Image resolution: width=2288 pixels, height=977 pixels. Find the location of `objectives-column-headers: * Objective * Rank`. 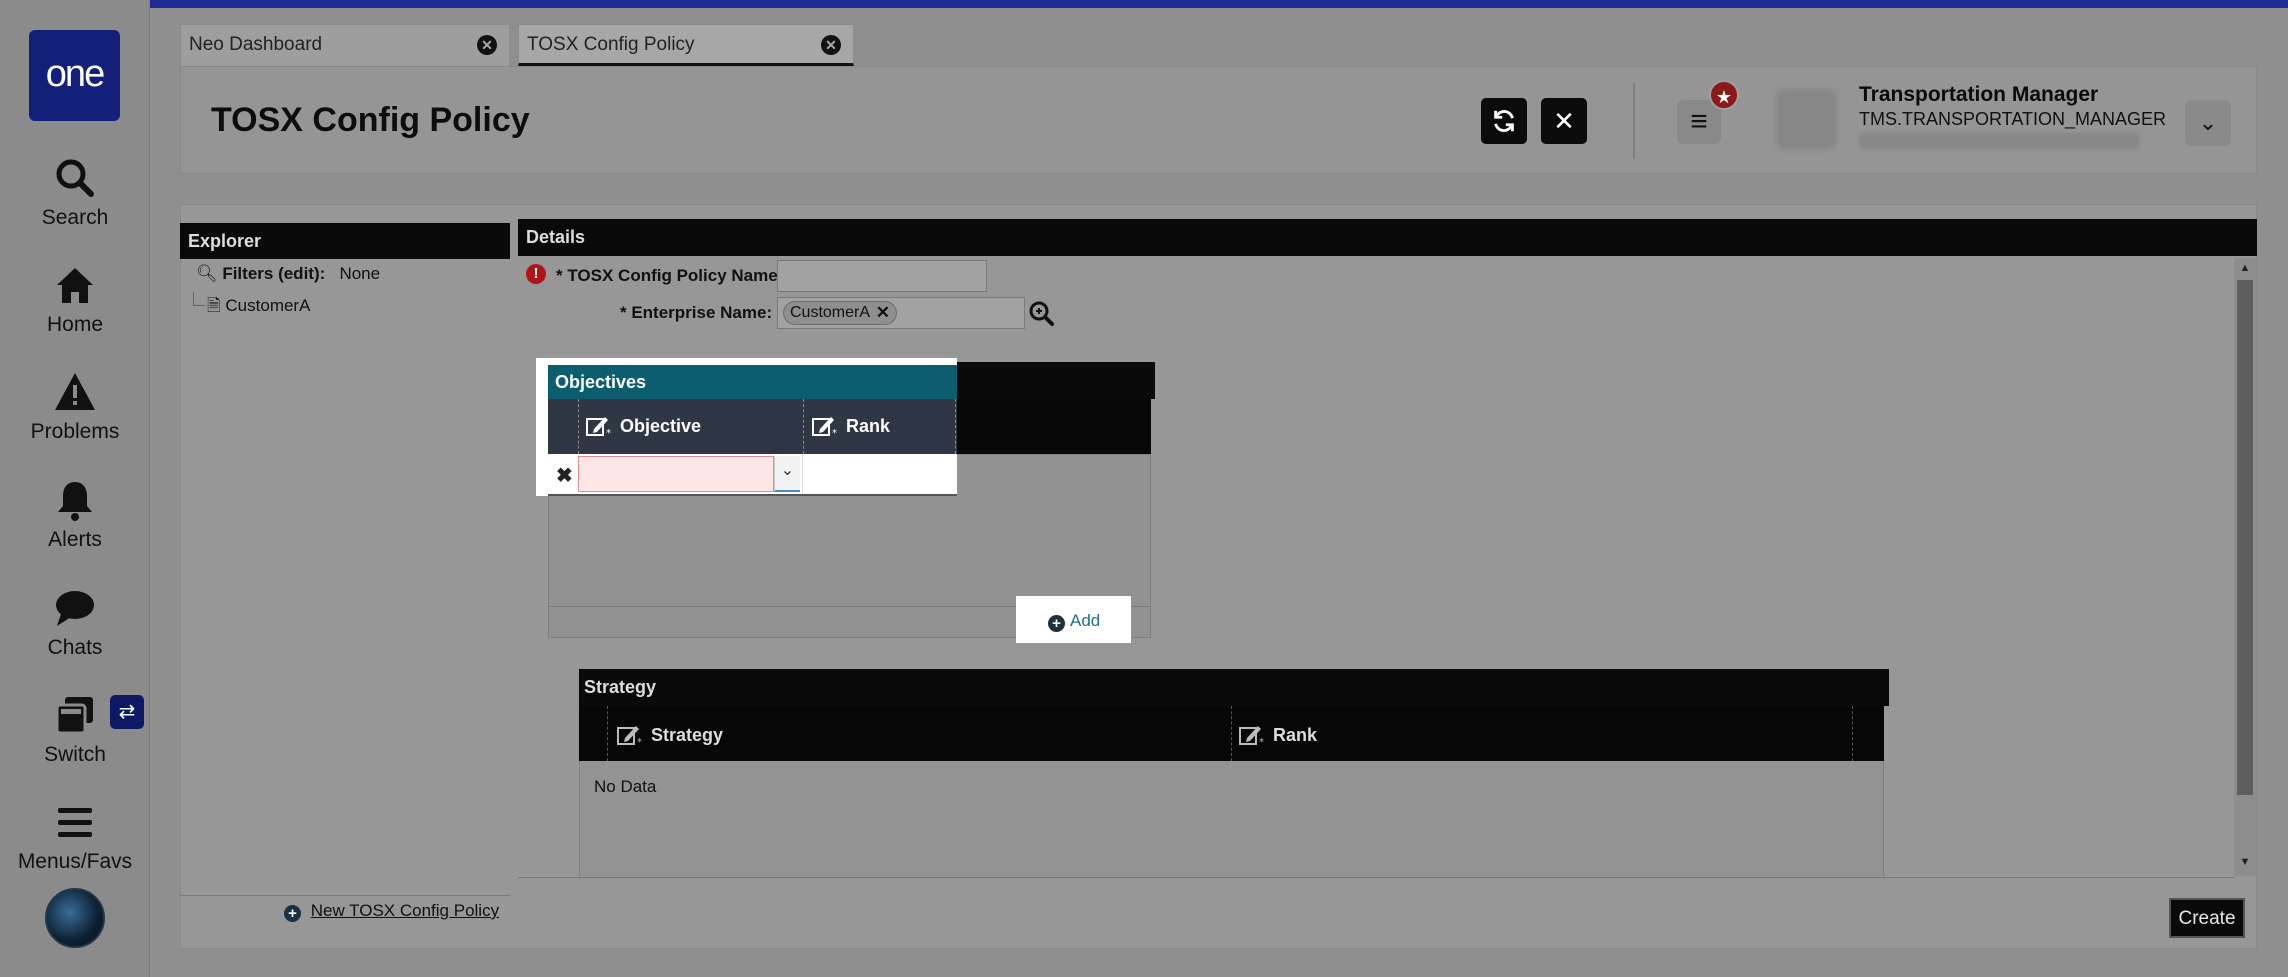

objectives-column-headers: * Objective * Rank is located at coordinates (752, 426).